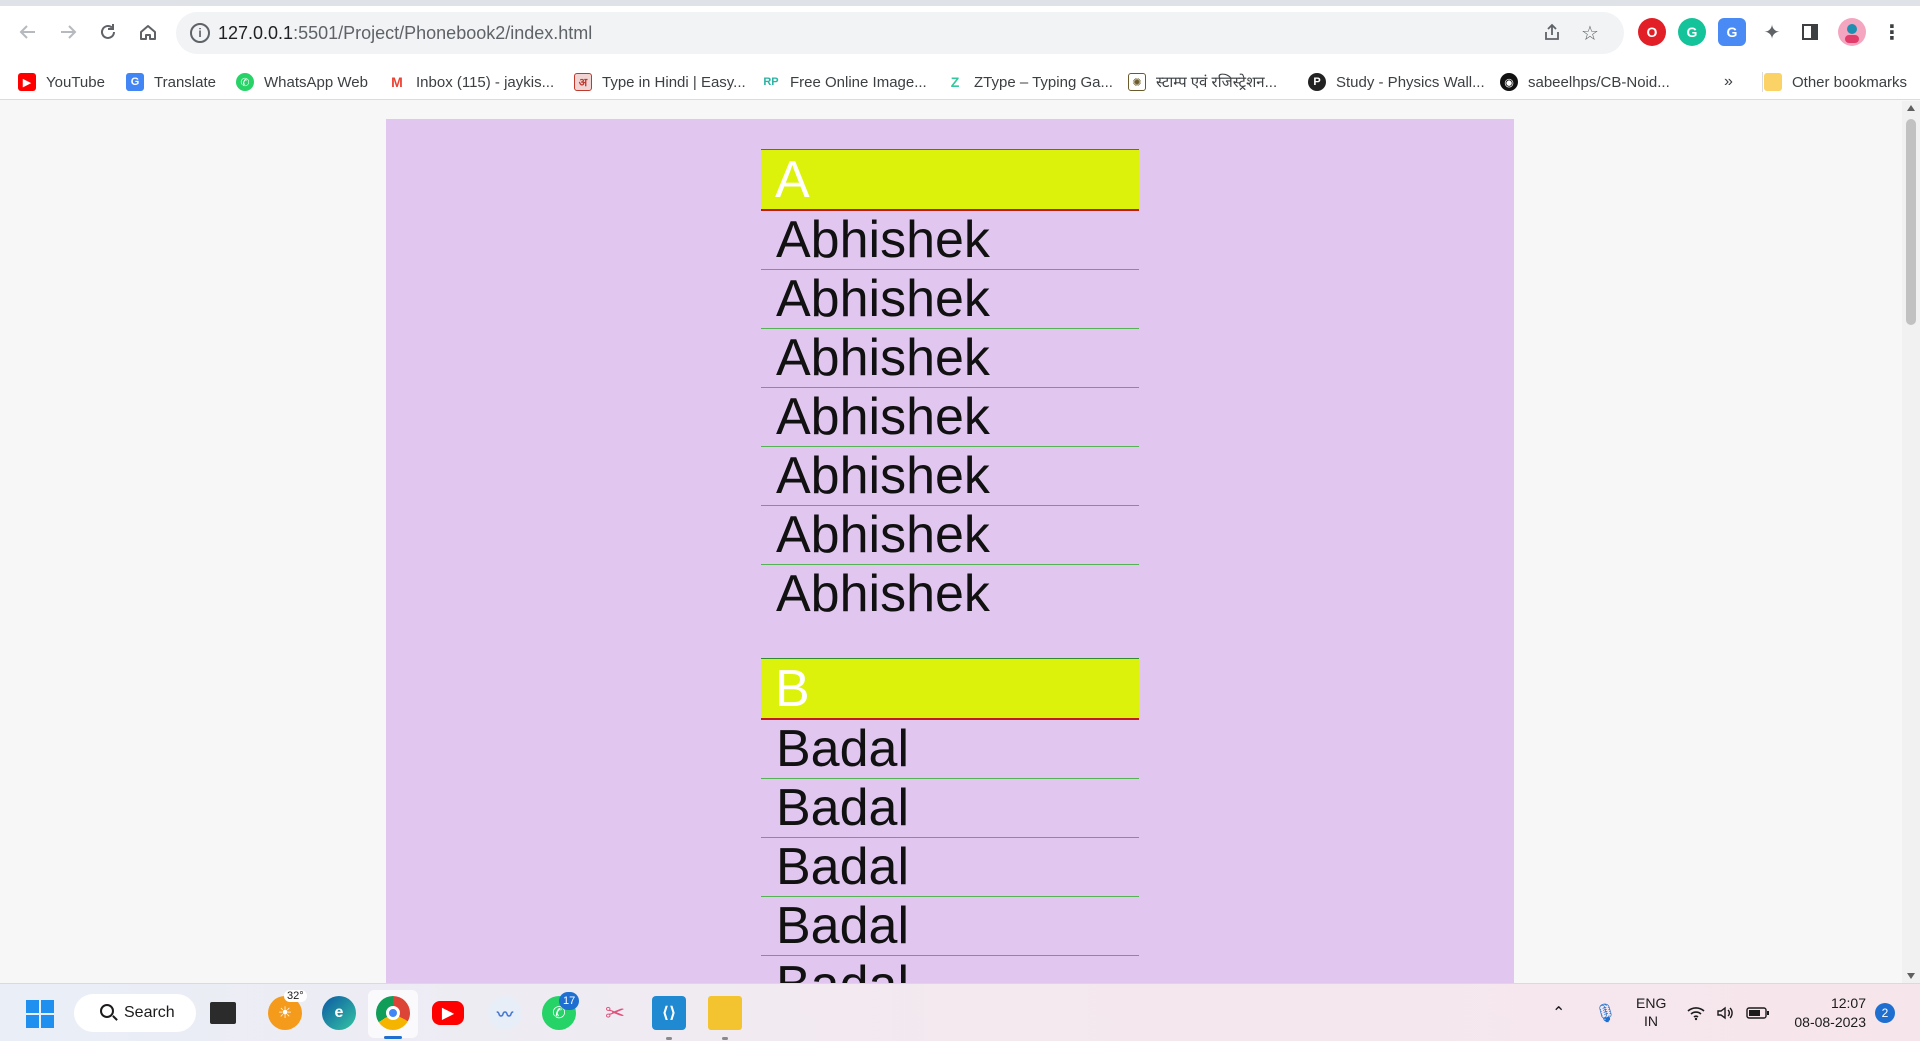 The height and width of the screenshot is (1041, 1920). Describe the element at coordinates (1773, 82) in the screenshot. I see `folder-icon` at that location.